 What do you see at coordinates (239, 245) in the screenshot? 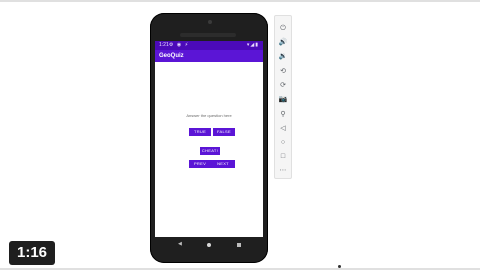
I see `nav-recents-icon` at bounding box center [239, 245].